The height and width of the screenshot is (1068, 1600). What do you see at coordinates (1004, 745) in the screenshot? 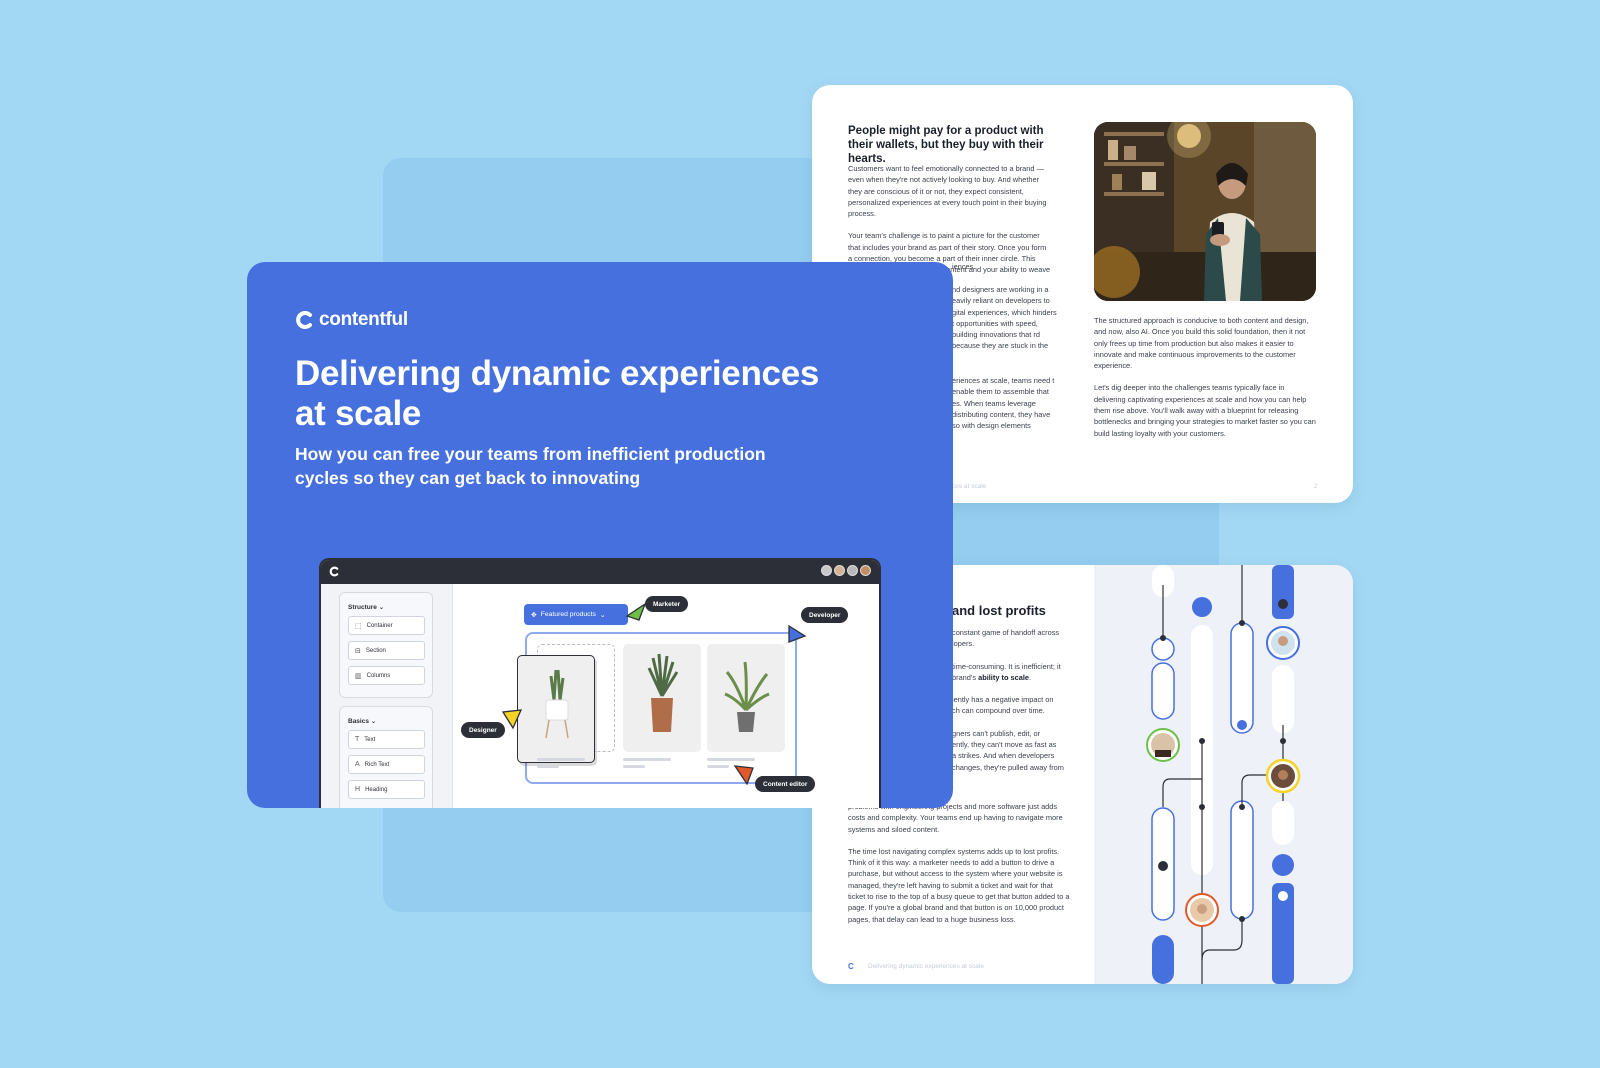
I see `text-fragment: ently, they can't move as fast as` at bounding box center [1004, 745].